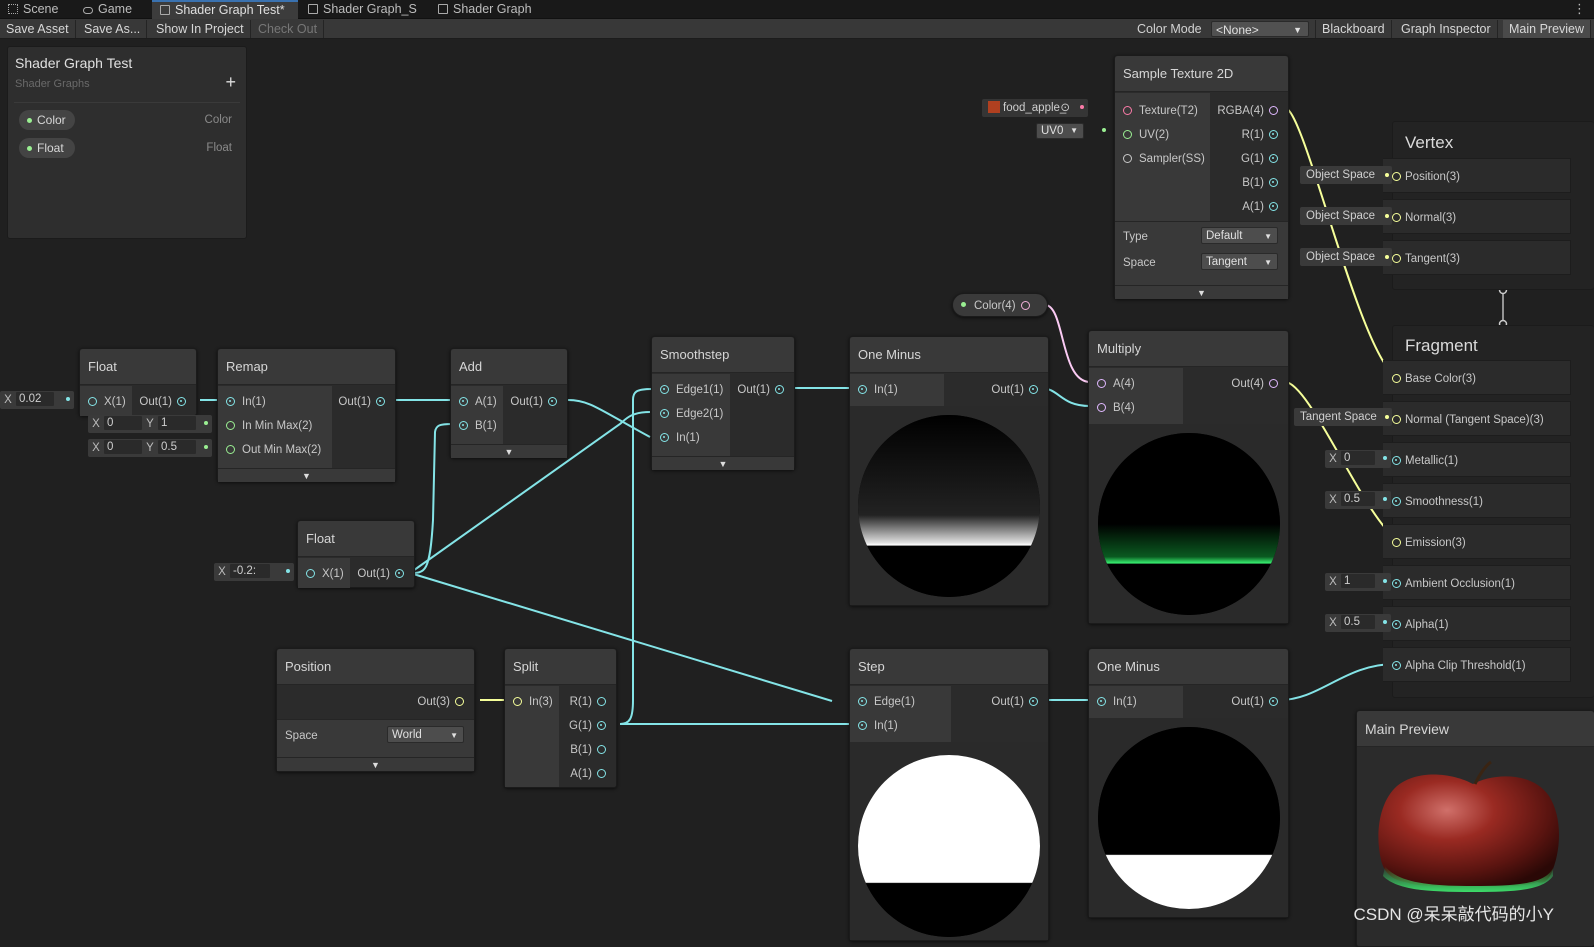 The width and height of the screenshot is (1594, 947). I want to click on position-node: Position Out(3) Space World ▼ ▼, so click(375, 710).